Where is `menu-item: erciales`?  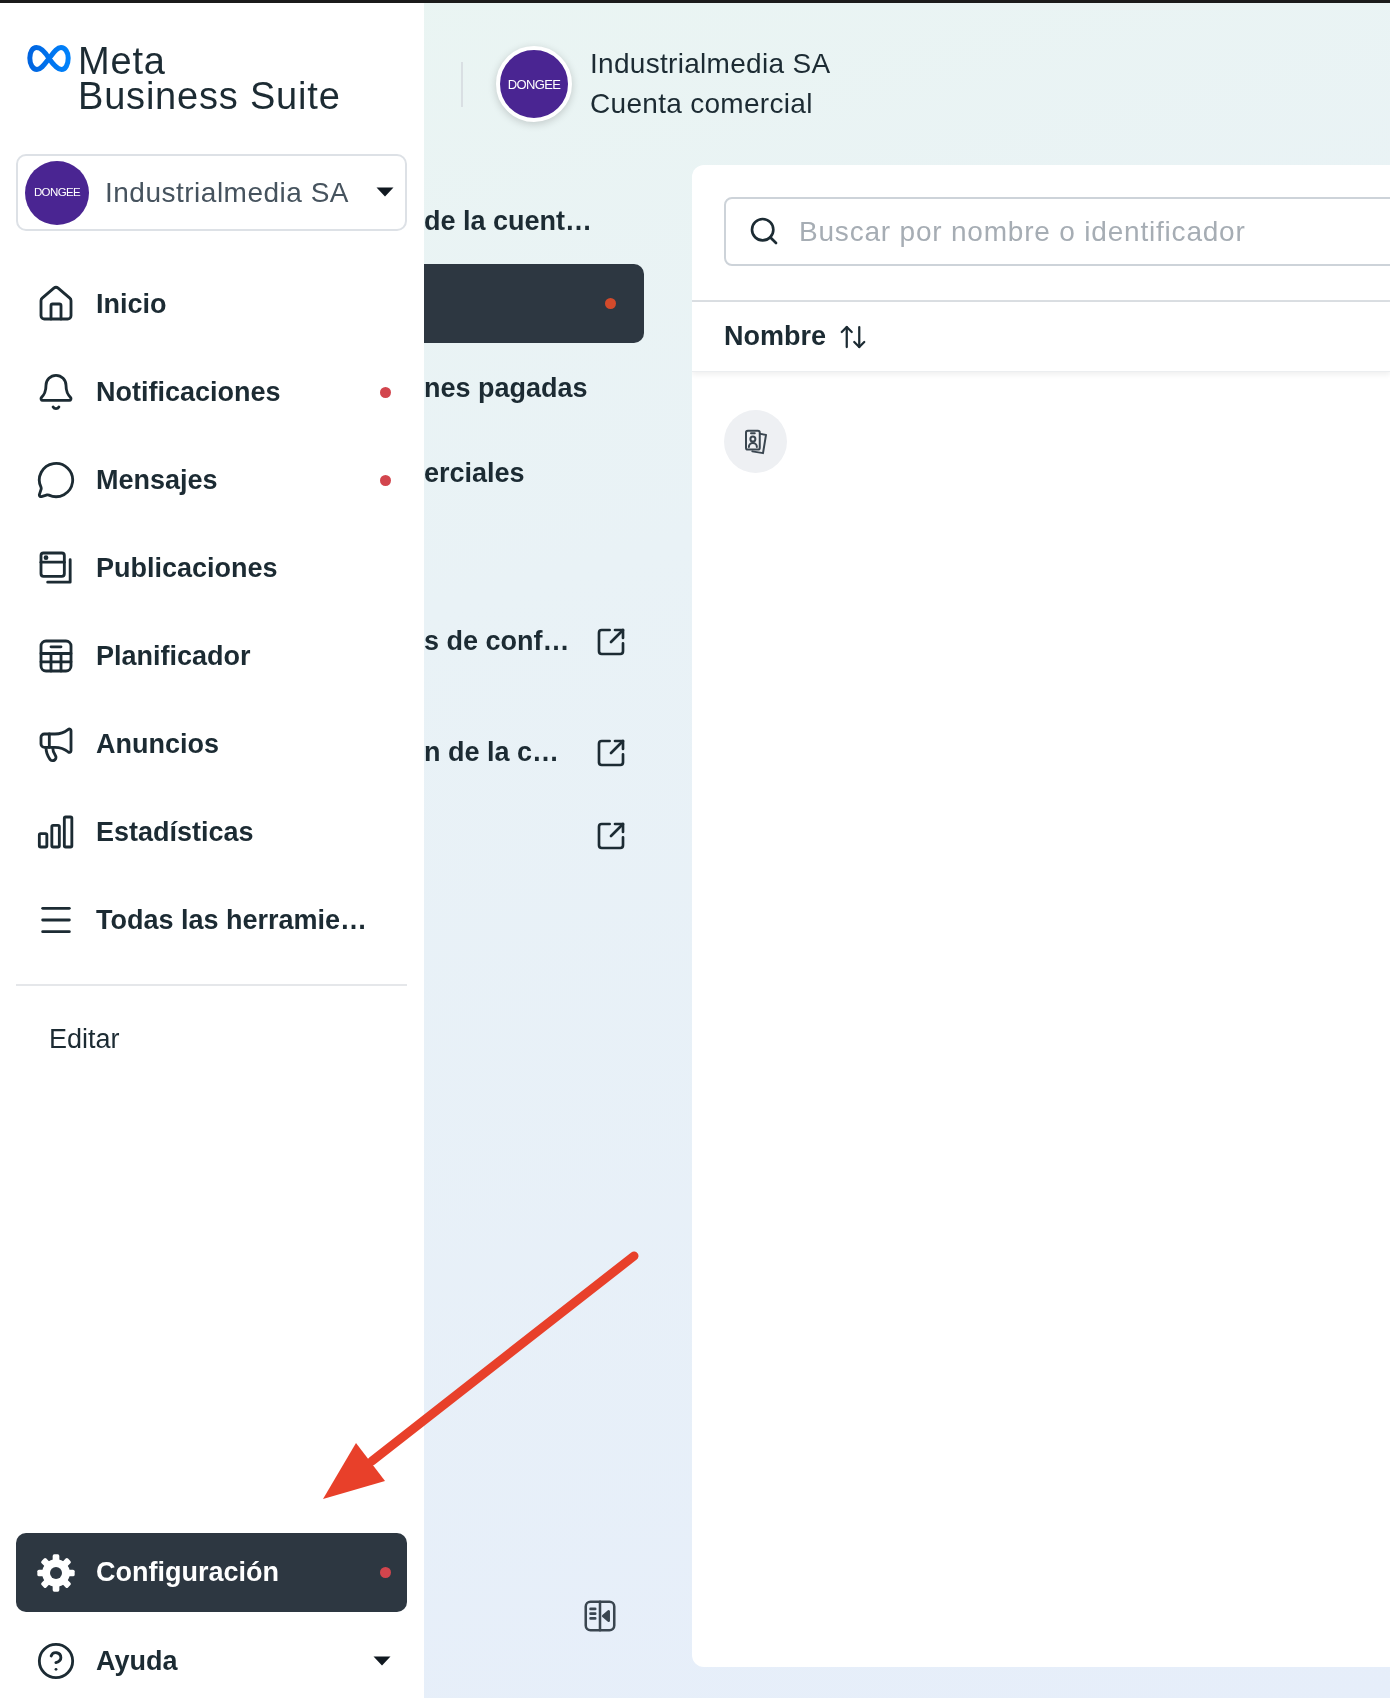
menu-item: erciales is located at coordinates (534, 473).